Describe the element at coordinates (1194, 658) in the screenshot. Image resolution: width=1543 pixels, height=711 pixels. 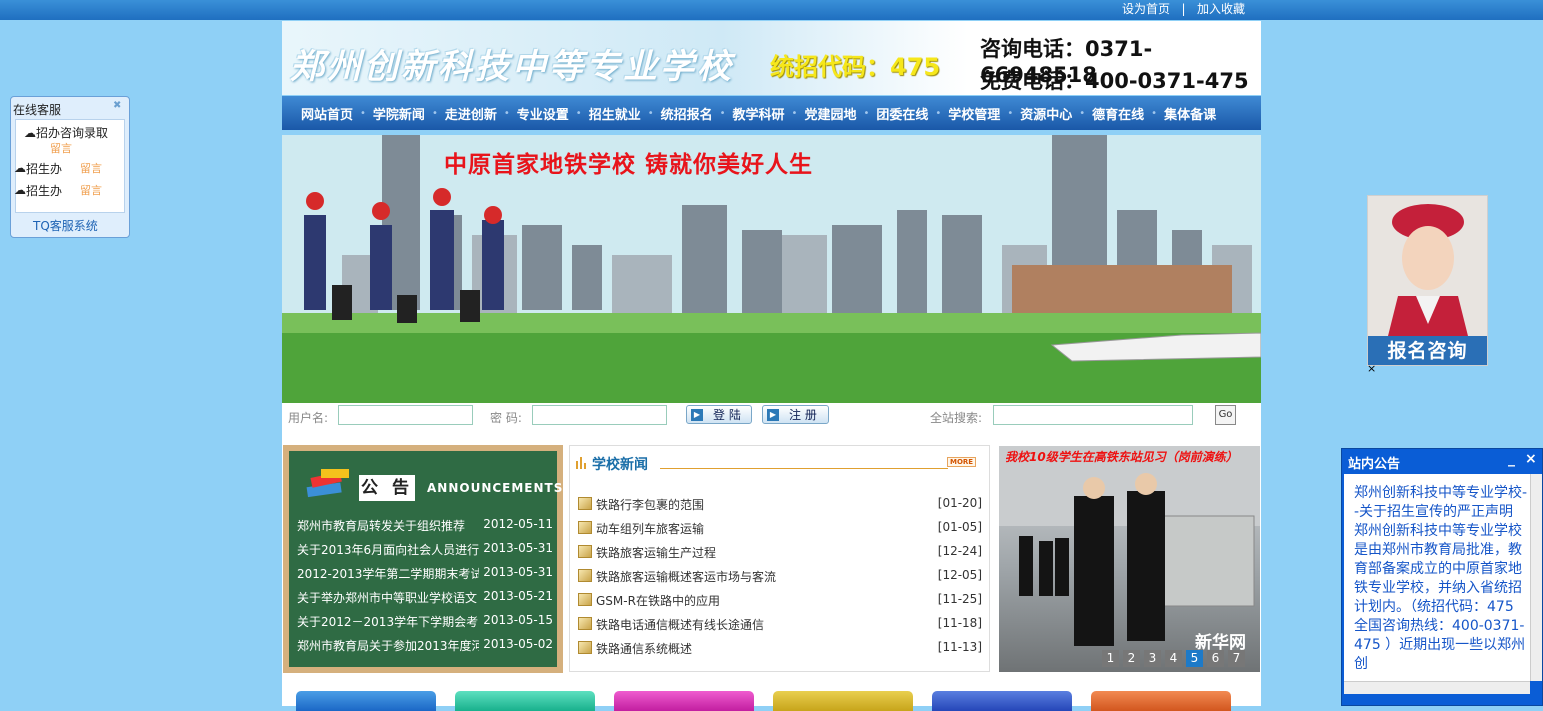
I see `slider-page-5: 5` at that location.